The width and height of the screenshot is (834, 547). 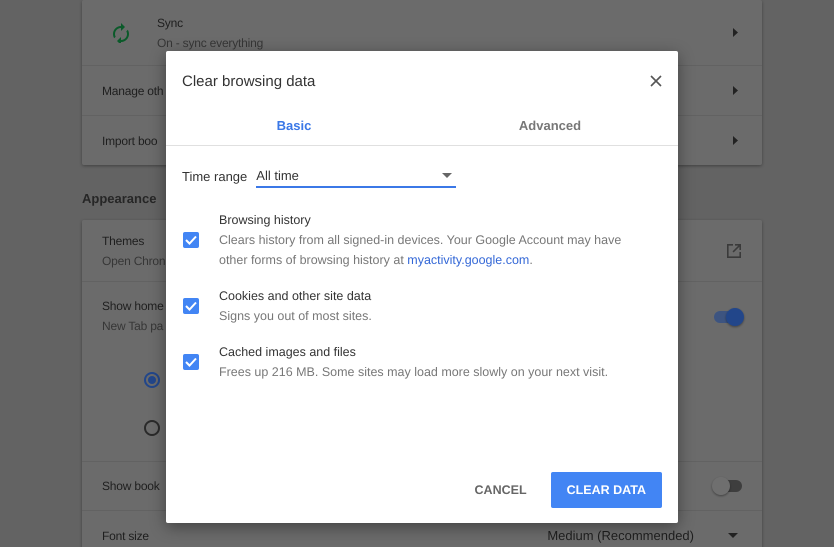 I want to click on setting-title: Manage oth, so click(x=133, y=91).